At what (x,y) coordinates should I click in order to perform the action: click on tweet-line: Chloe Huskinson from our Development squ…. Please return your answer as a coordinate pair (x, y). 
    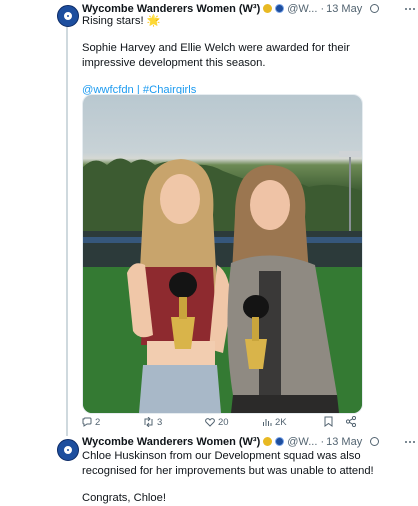
    Looking at the image, I should click on (221, 456).